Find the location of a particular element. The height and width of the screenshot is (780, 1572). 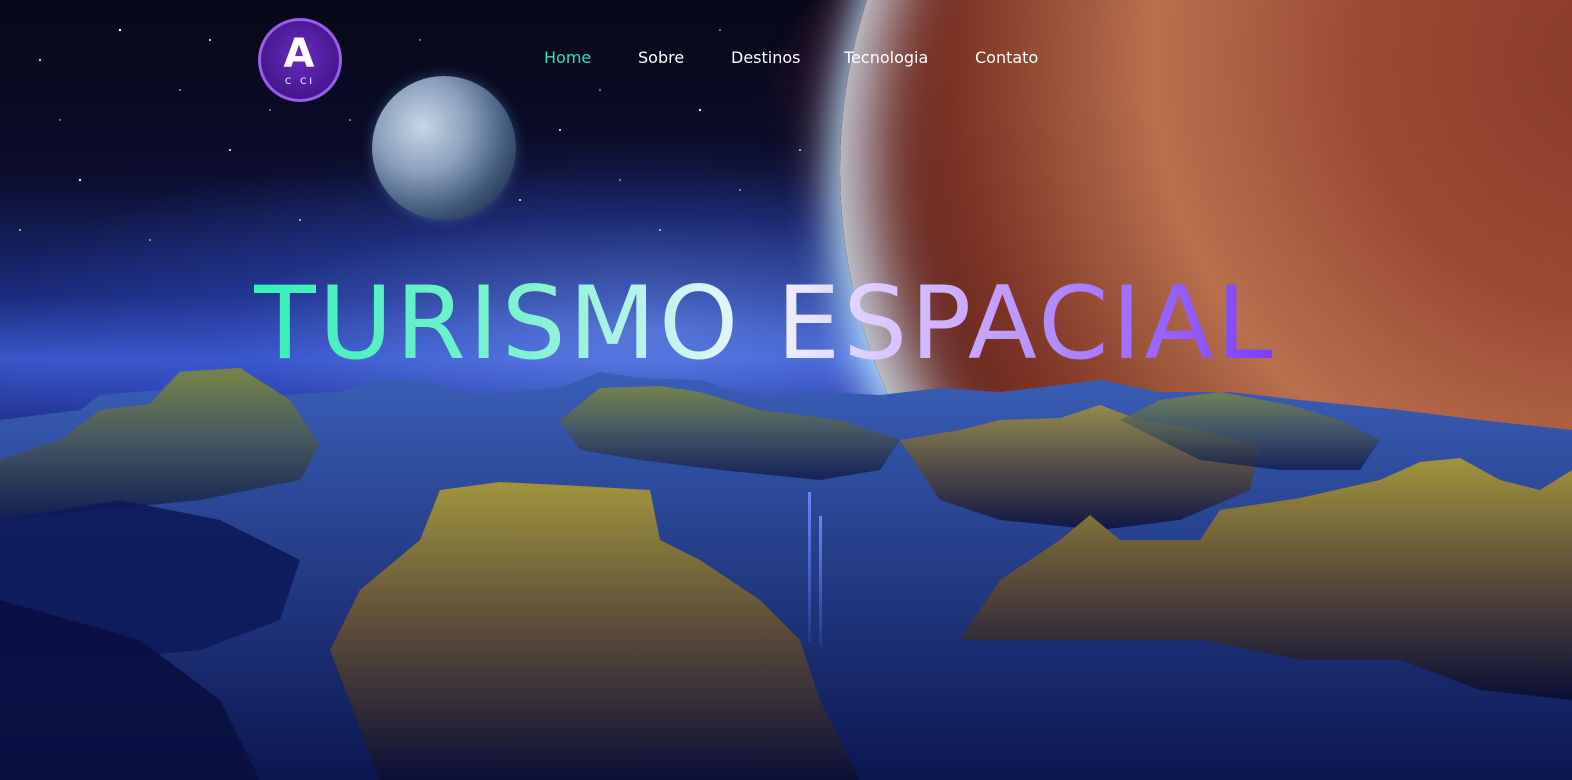

nav-item-sobre: Sobre is located at coordinates (661, 57).